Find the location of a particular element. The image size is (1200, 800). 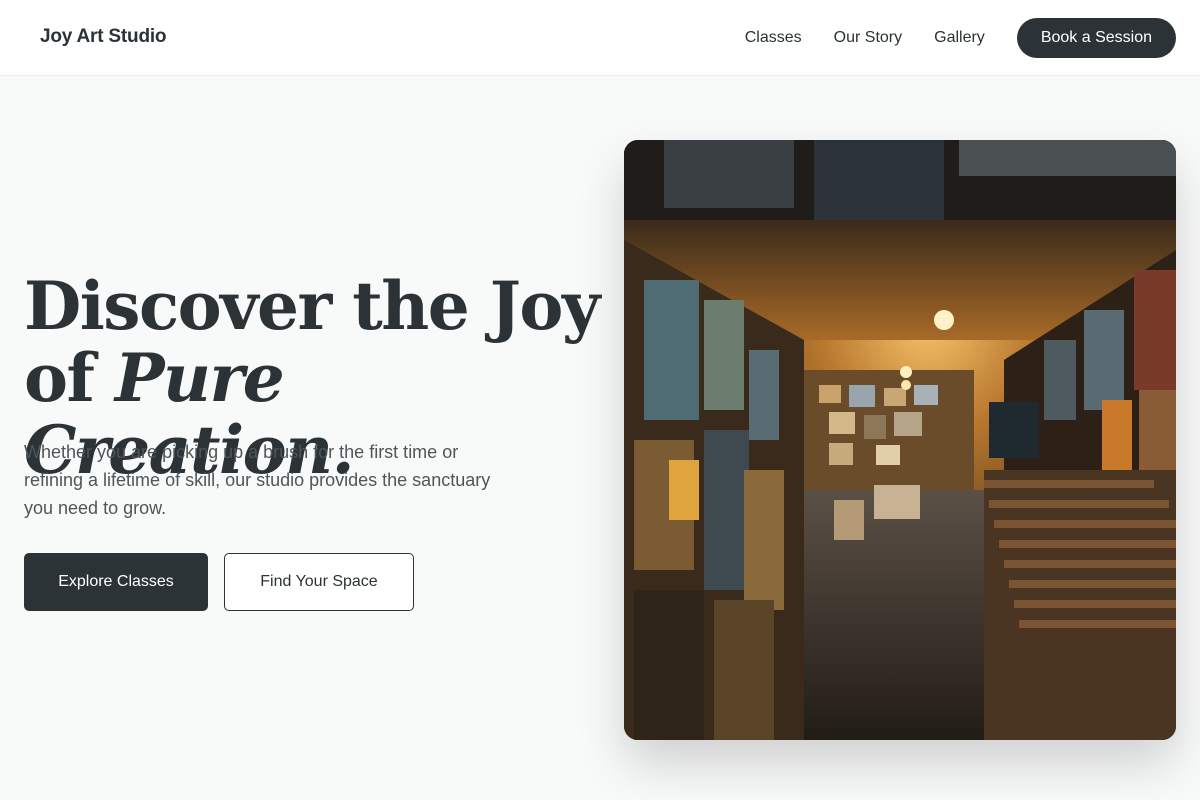

hero-title-line2-prefix: of is located at coordinates (69, 378).